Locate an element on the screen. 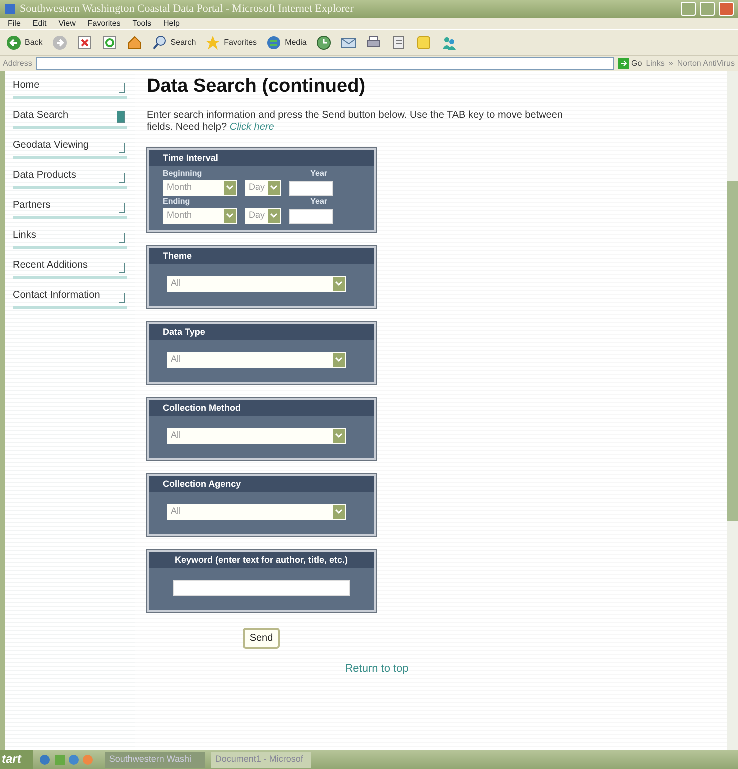  menu-item: View is located at coordinates (67, 23).